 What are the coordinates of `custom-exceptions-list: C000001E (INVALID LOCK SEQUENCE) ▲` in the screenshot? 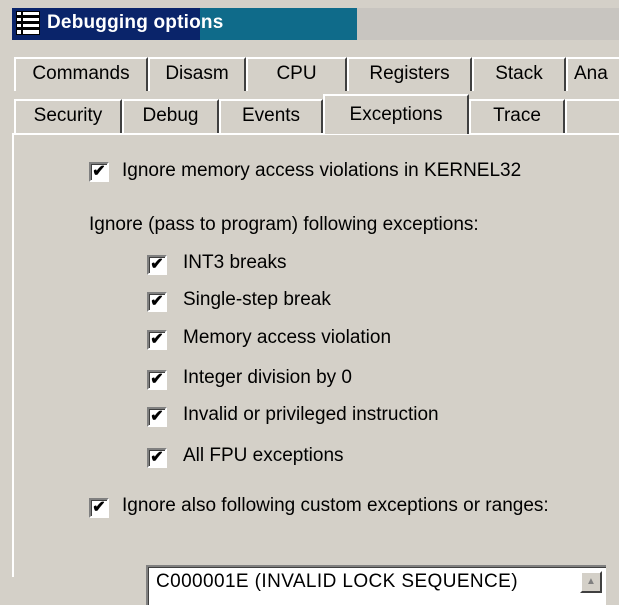 It's located at (376, 585).